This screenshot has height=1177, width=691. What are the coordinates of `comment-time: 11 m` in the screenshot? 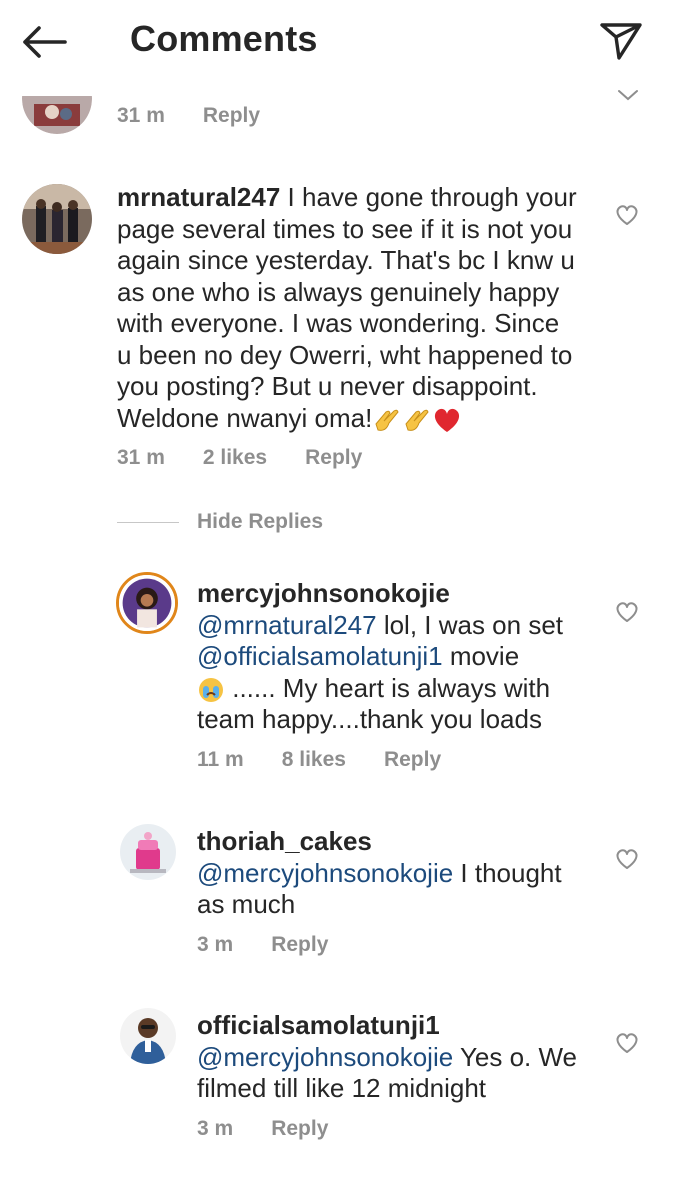 It's located at (220, 759).